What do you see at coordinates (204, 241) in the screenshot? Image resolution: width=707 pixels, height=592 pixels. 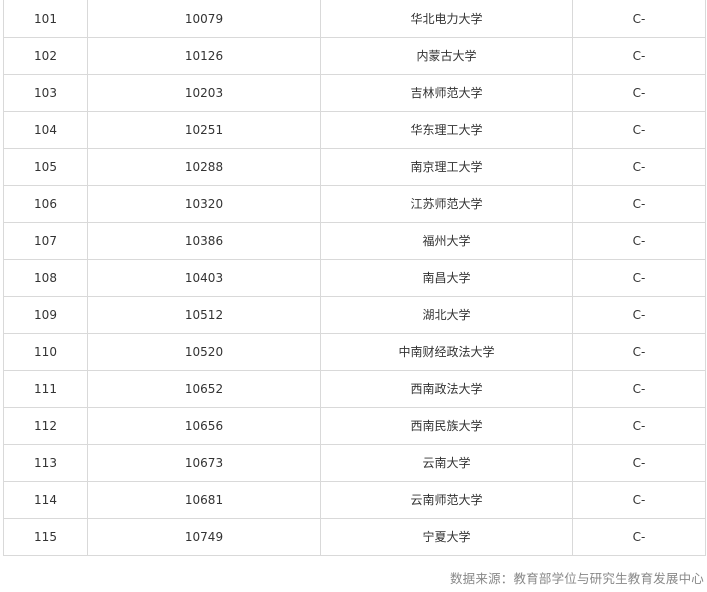 I see `code-cell: 10386` at bounding box center [204, 241].